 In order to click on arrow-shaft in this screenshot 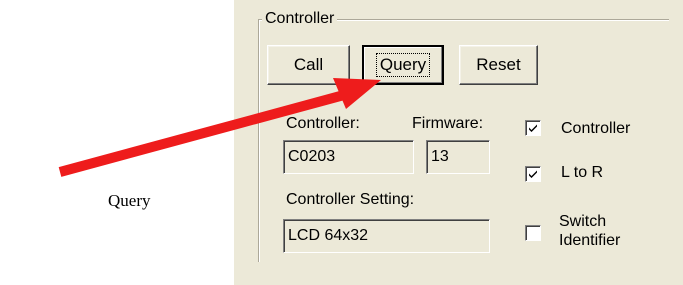, I will do `click(202, 133)`.